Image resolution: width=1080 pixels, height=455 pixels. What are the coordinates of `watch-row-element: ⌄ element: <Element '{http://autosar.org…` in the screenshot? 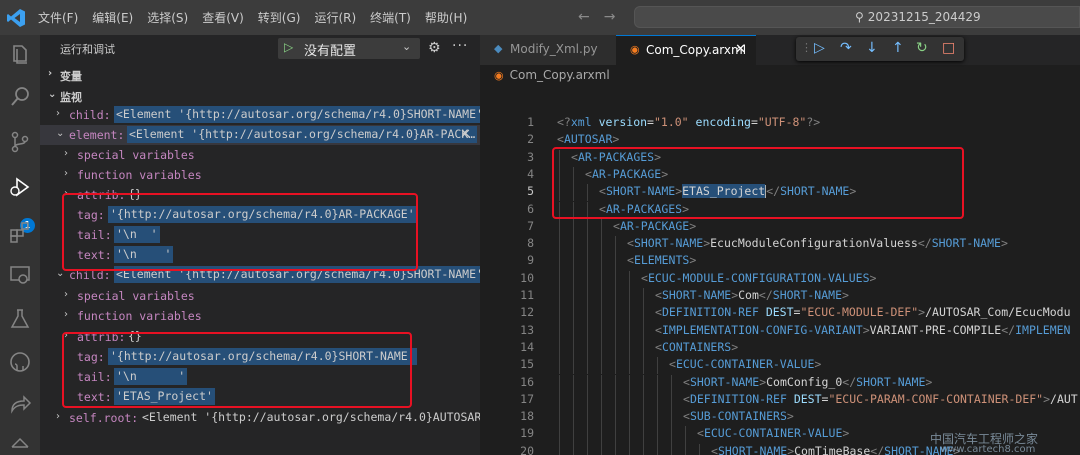 It's located at (260, 135).